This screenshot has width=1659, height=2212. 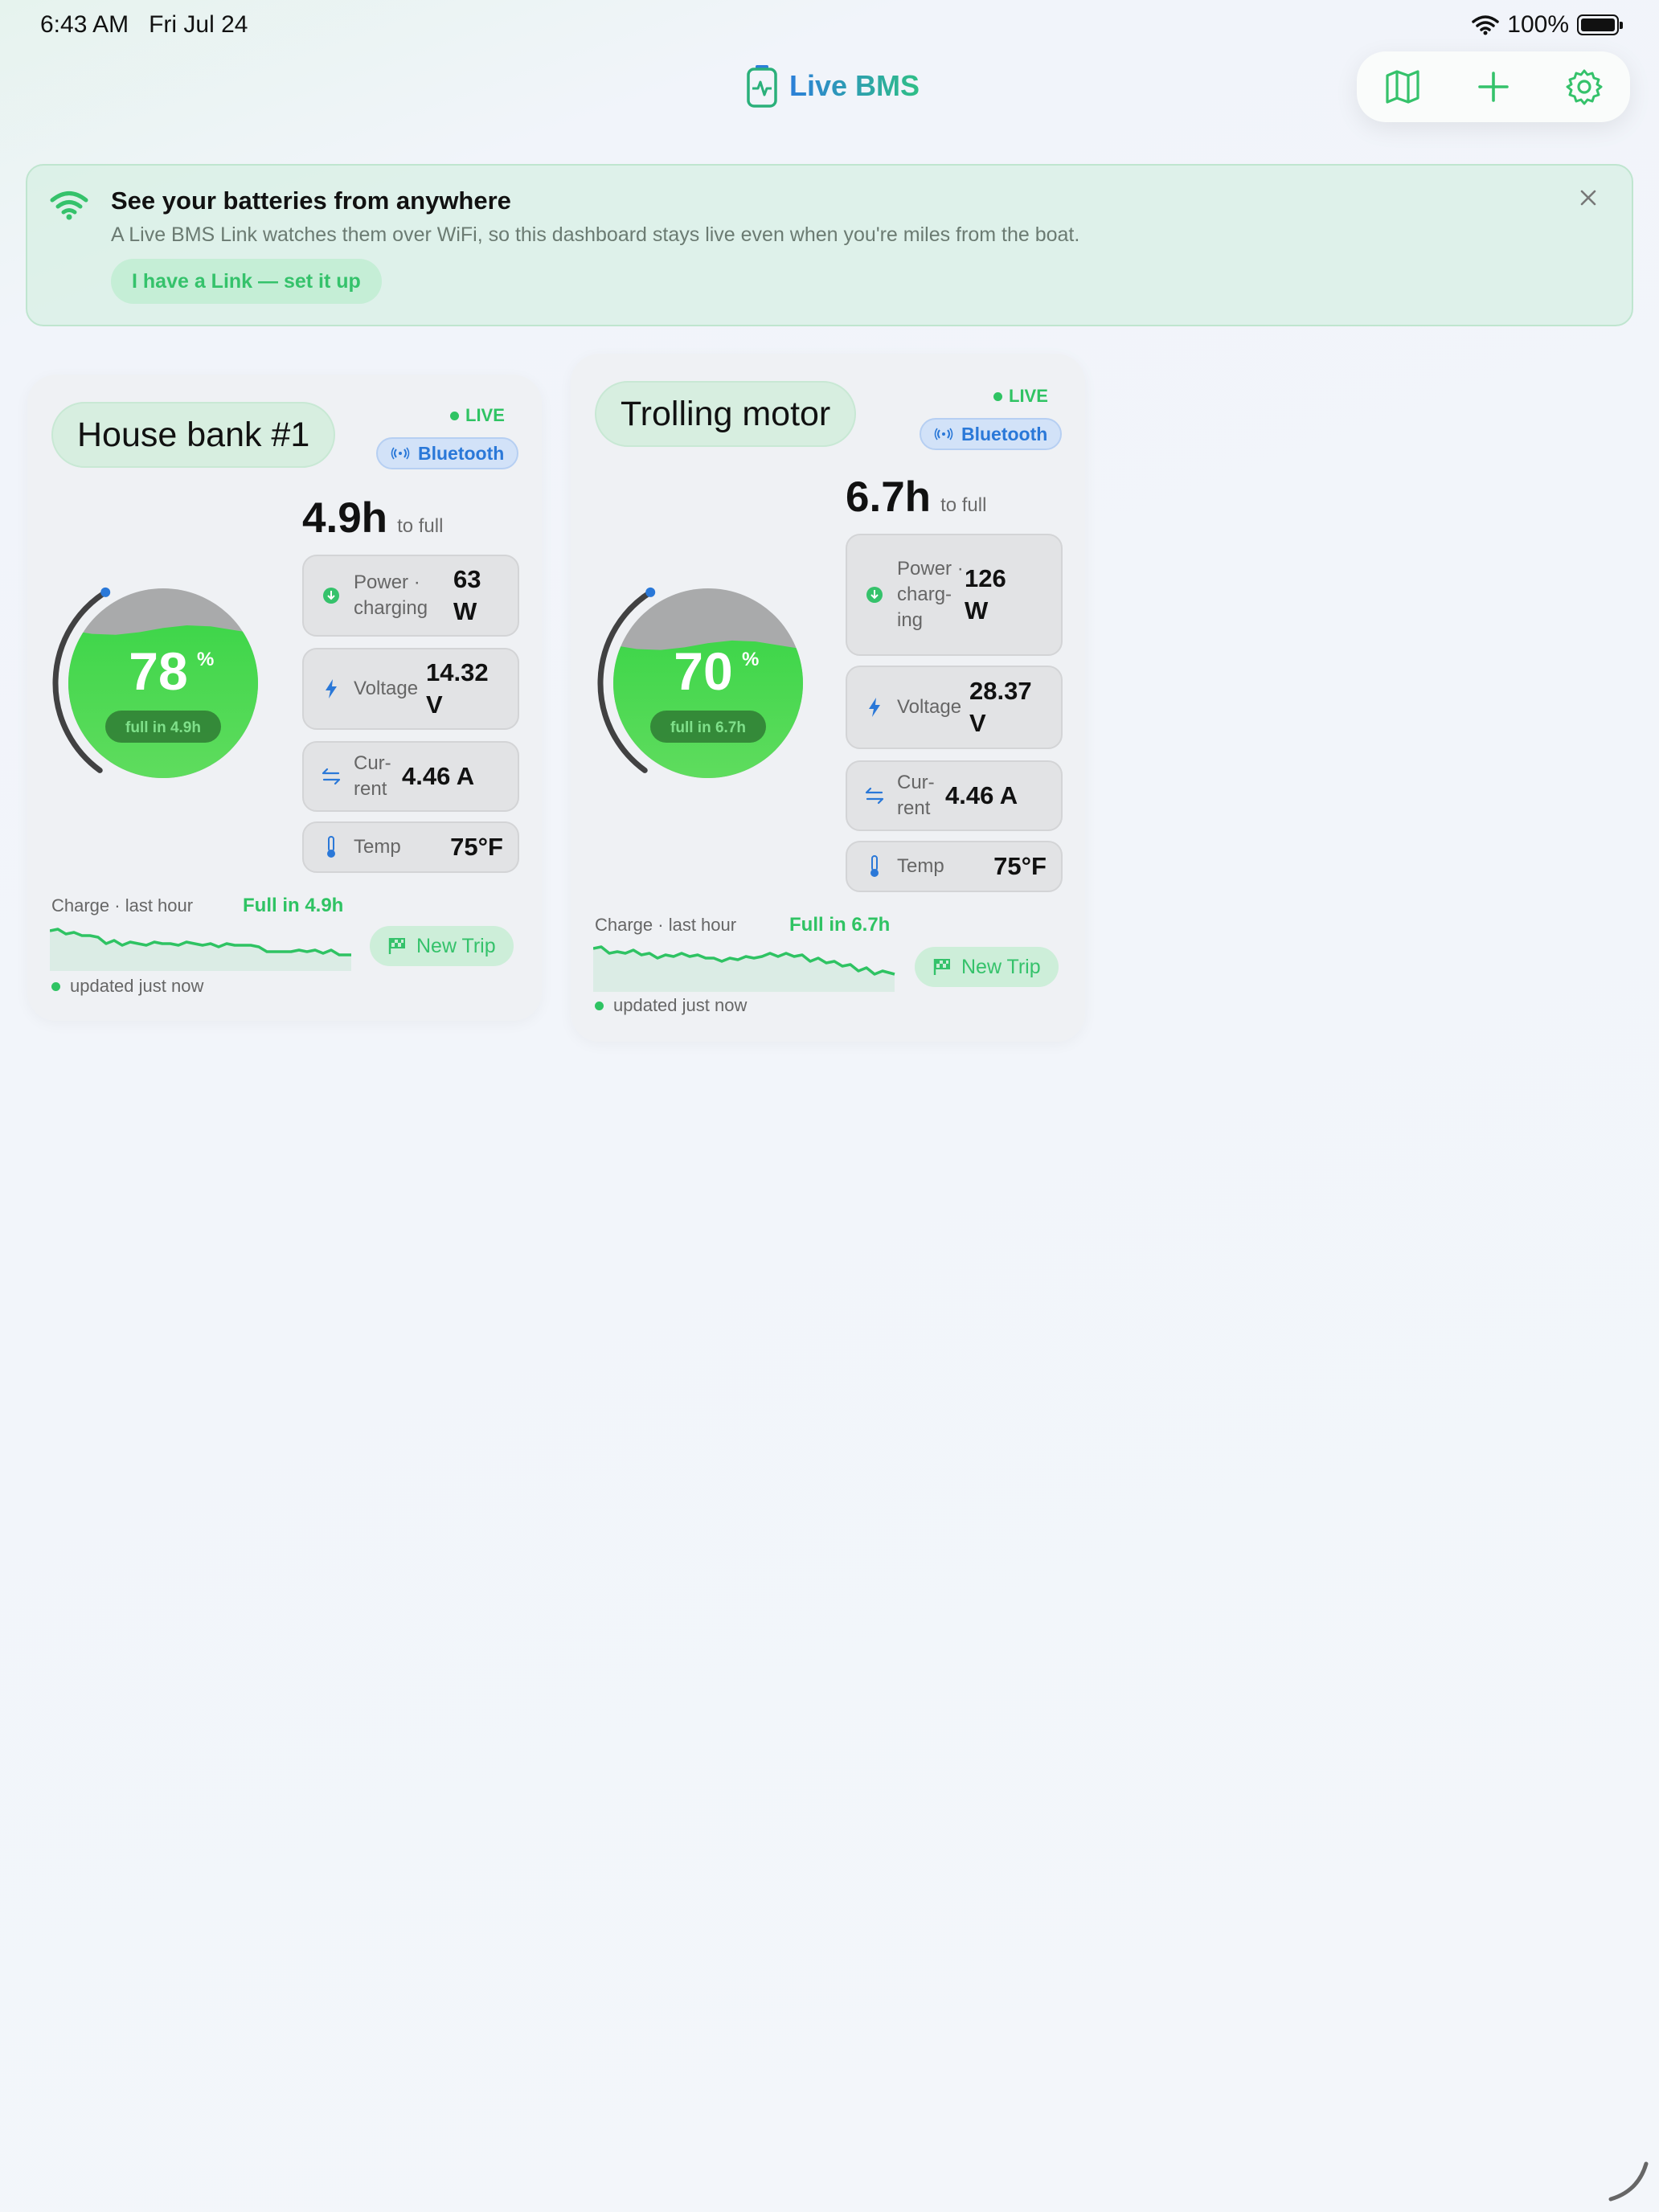 I want to click on wifi-icon, so click(x=69, y=208).